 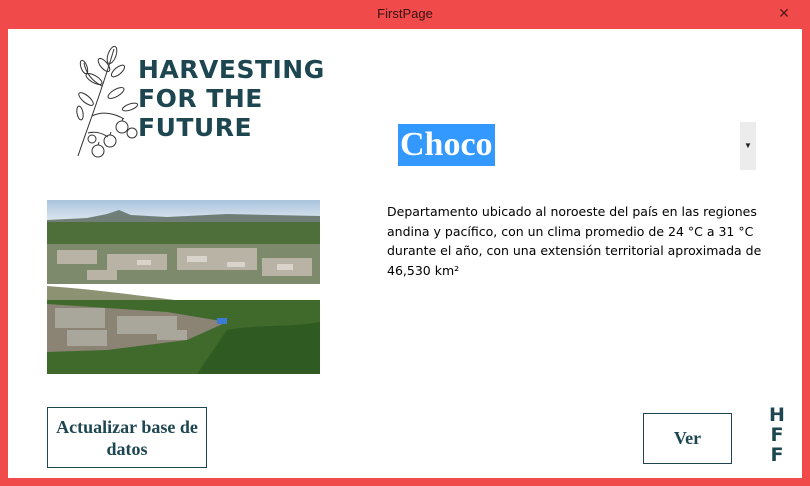 I want to click on dropdown-arrow-icon: ▼, so click(x=748, y=146).